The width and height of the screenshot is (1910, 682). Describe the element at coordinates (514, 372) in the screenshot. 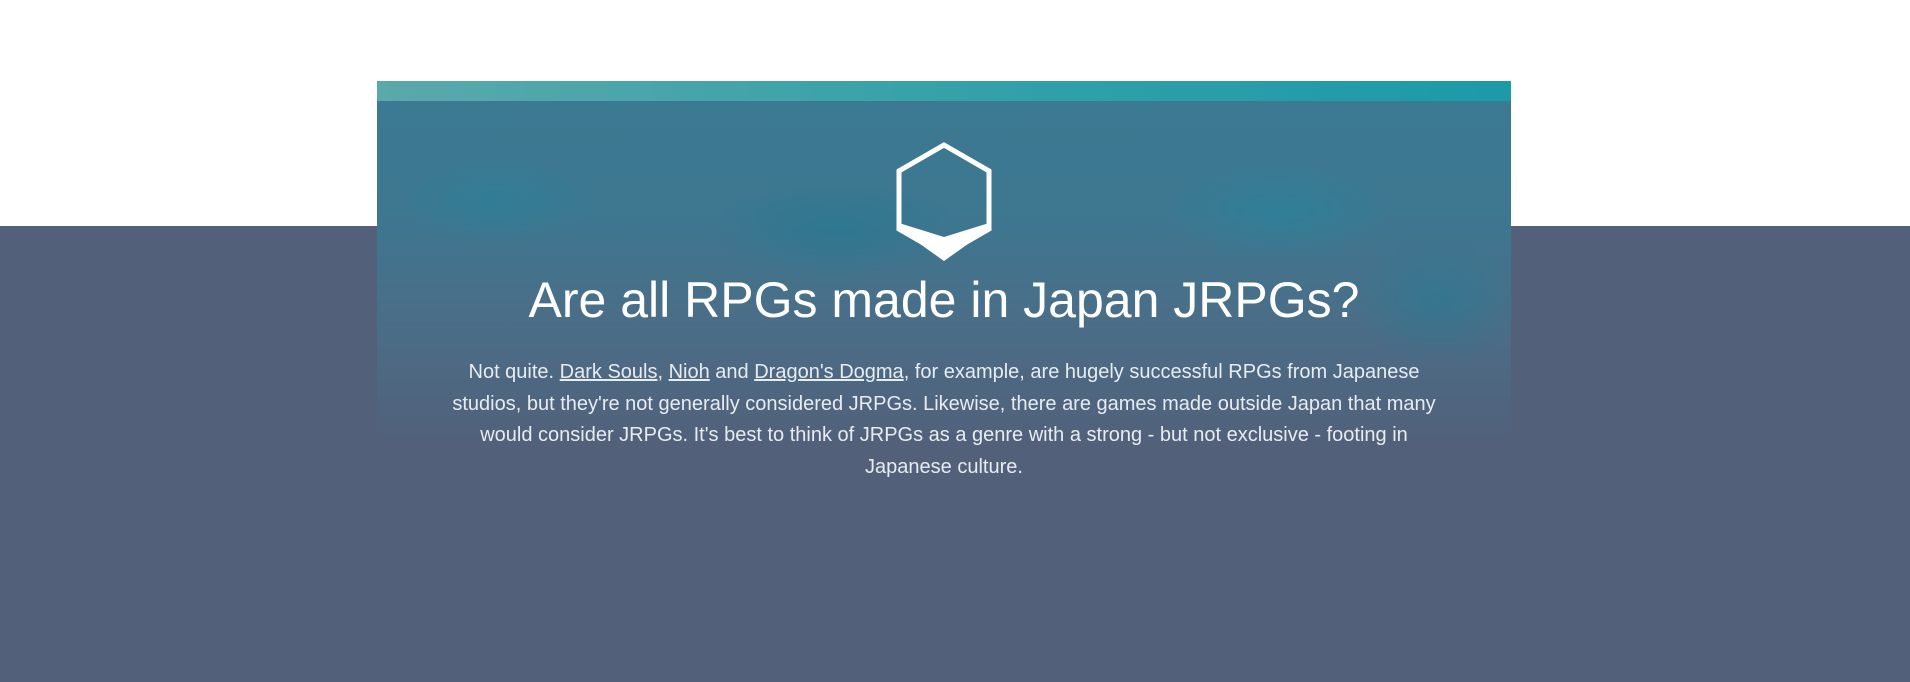

I see `answer-intro: Not quite.` at that location.